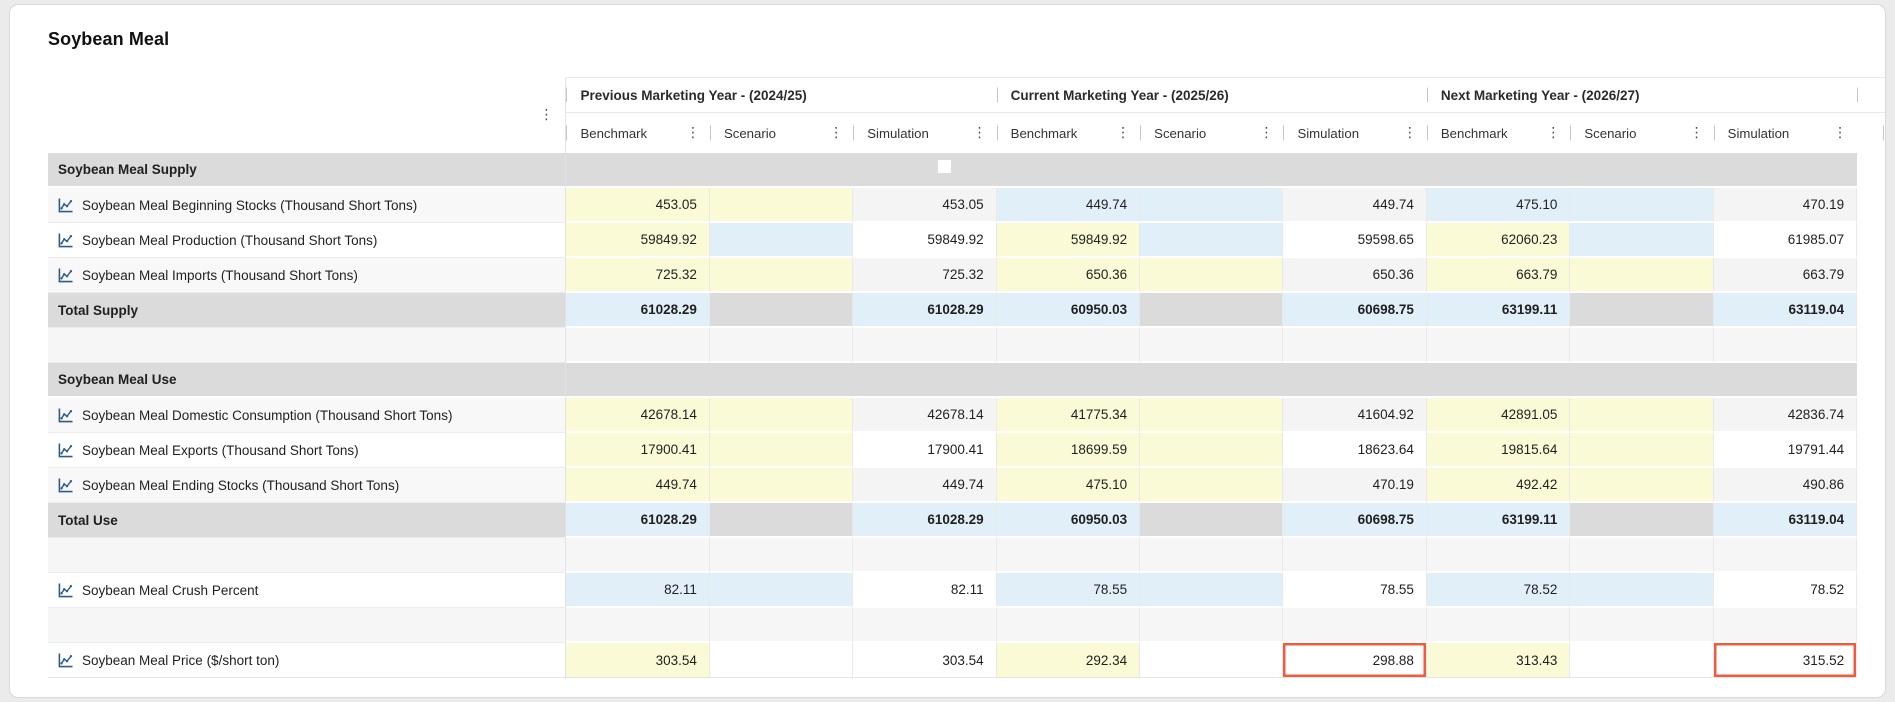 The image size is (1895, 702). Describe the element at coordinates (1785, 415) in the screenshot. I see `grid-cell: 42836.74` at that location.